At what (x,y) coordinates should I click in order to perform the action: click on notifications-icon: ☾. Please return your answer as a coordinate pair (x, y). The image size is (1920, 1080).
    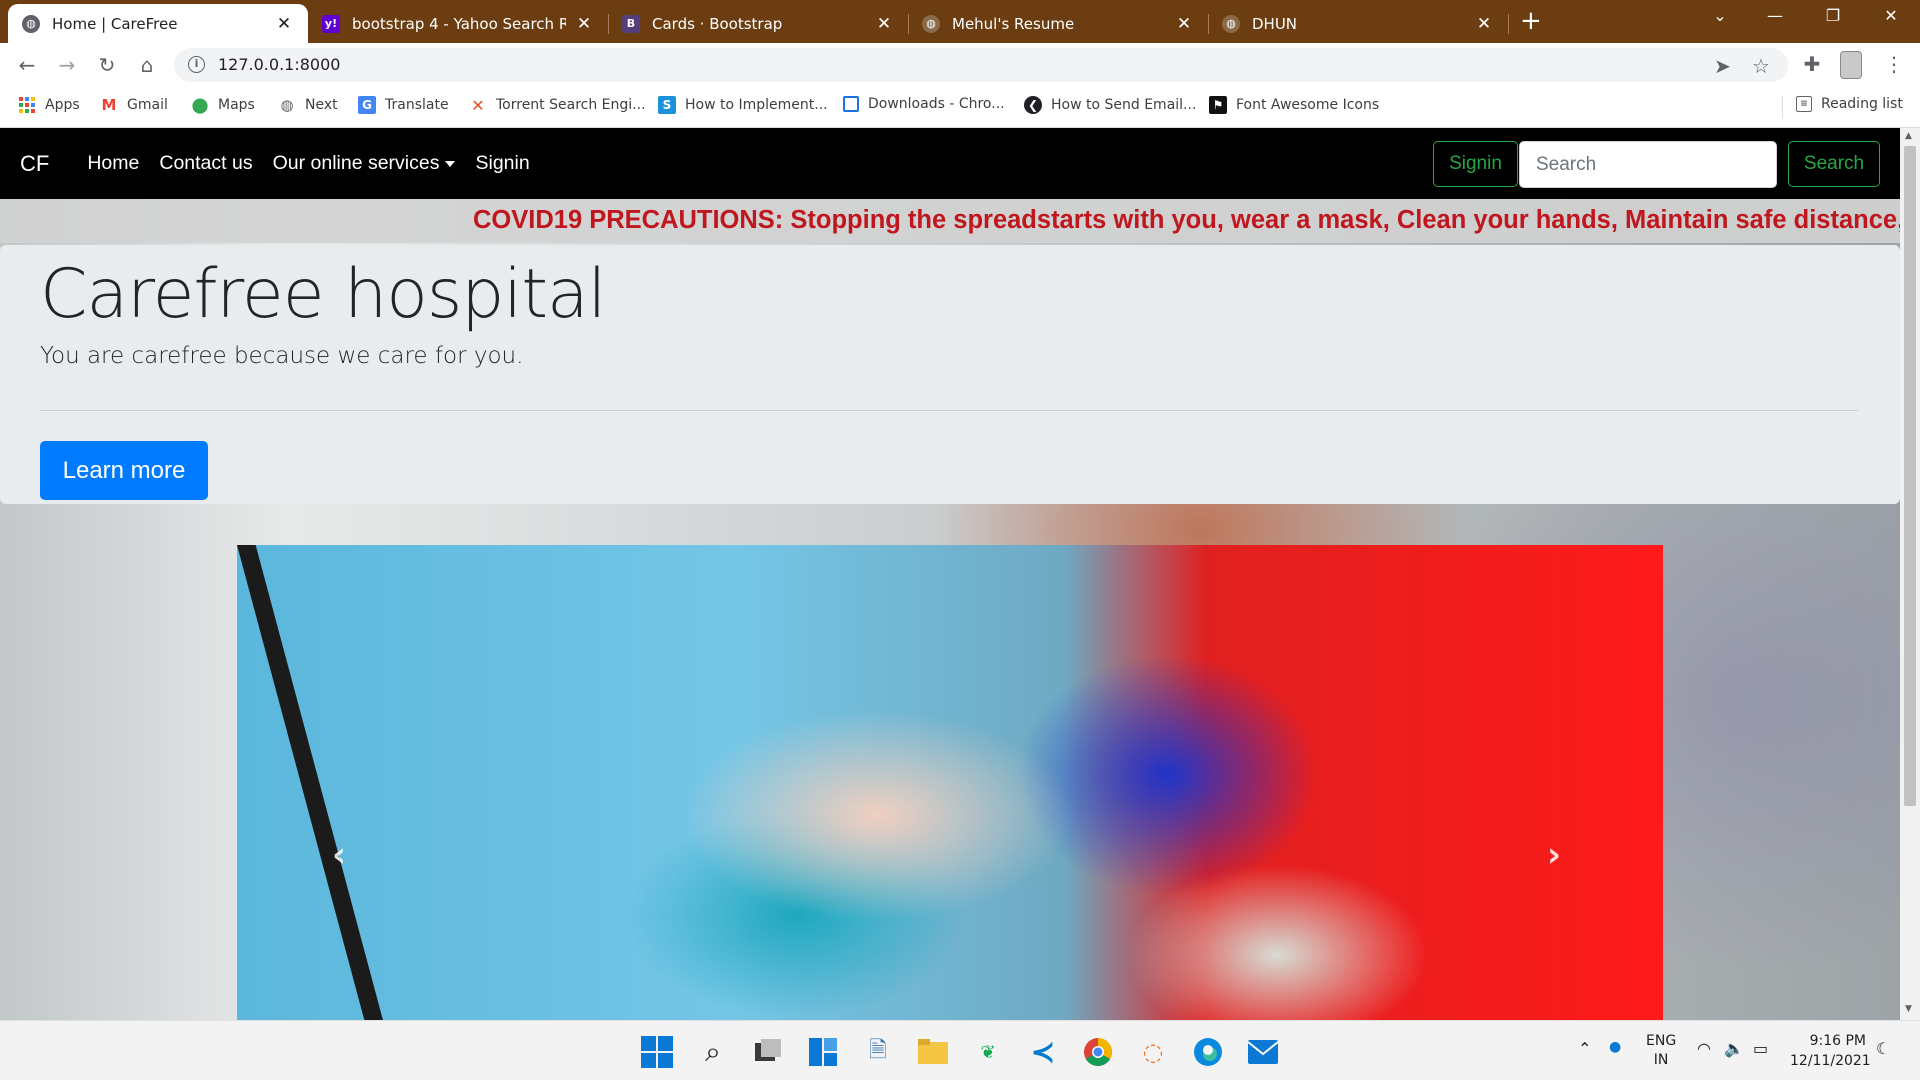
    Looking at the image, I should click on (1883, 1048).